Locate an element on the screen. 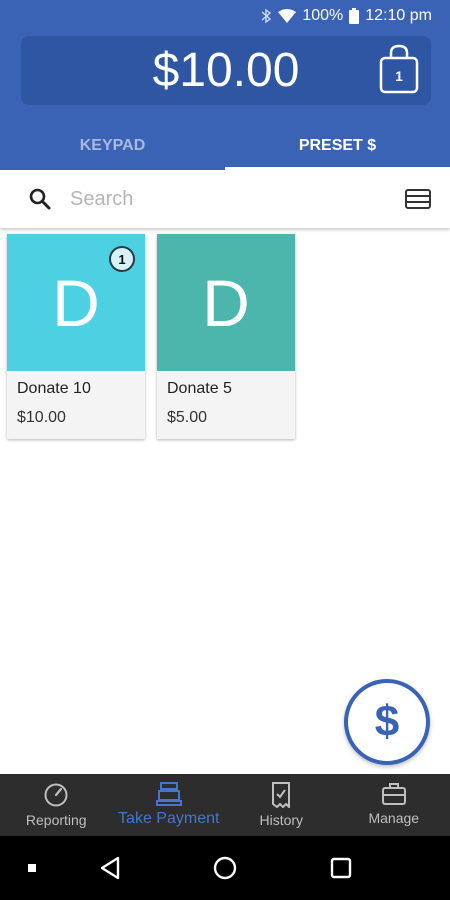 The width and height of the screenshot is (450, 900). quantity-badge: 1 is located at coordinates (122, 259).